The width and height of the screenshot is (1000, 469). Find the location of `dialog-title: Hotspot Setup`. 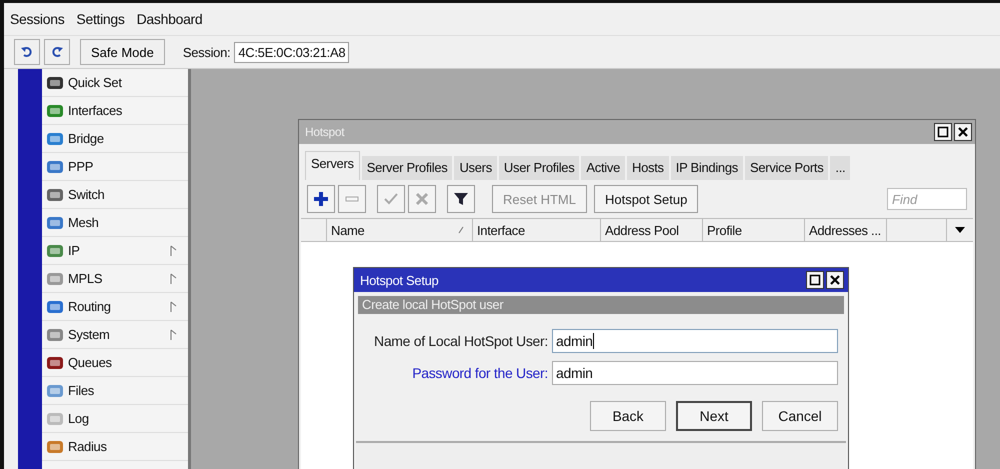

dialog-title: Hotspot Setup is located at coordinates (399, 280).